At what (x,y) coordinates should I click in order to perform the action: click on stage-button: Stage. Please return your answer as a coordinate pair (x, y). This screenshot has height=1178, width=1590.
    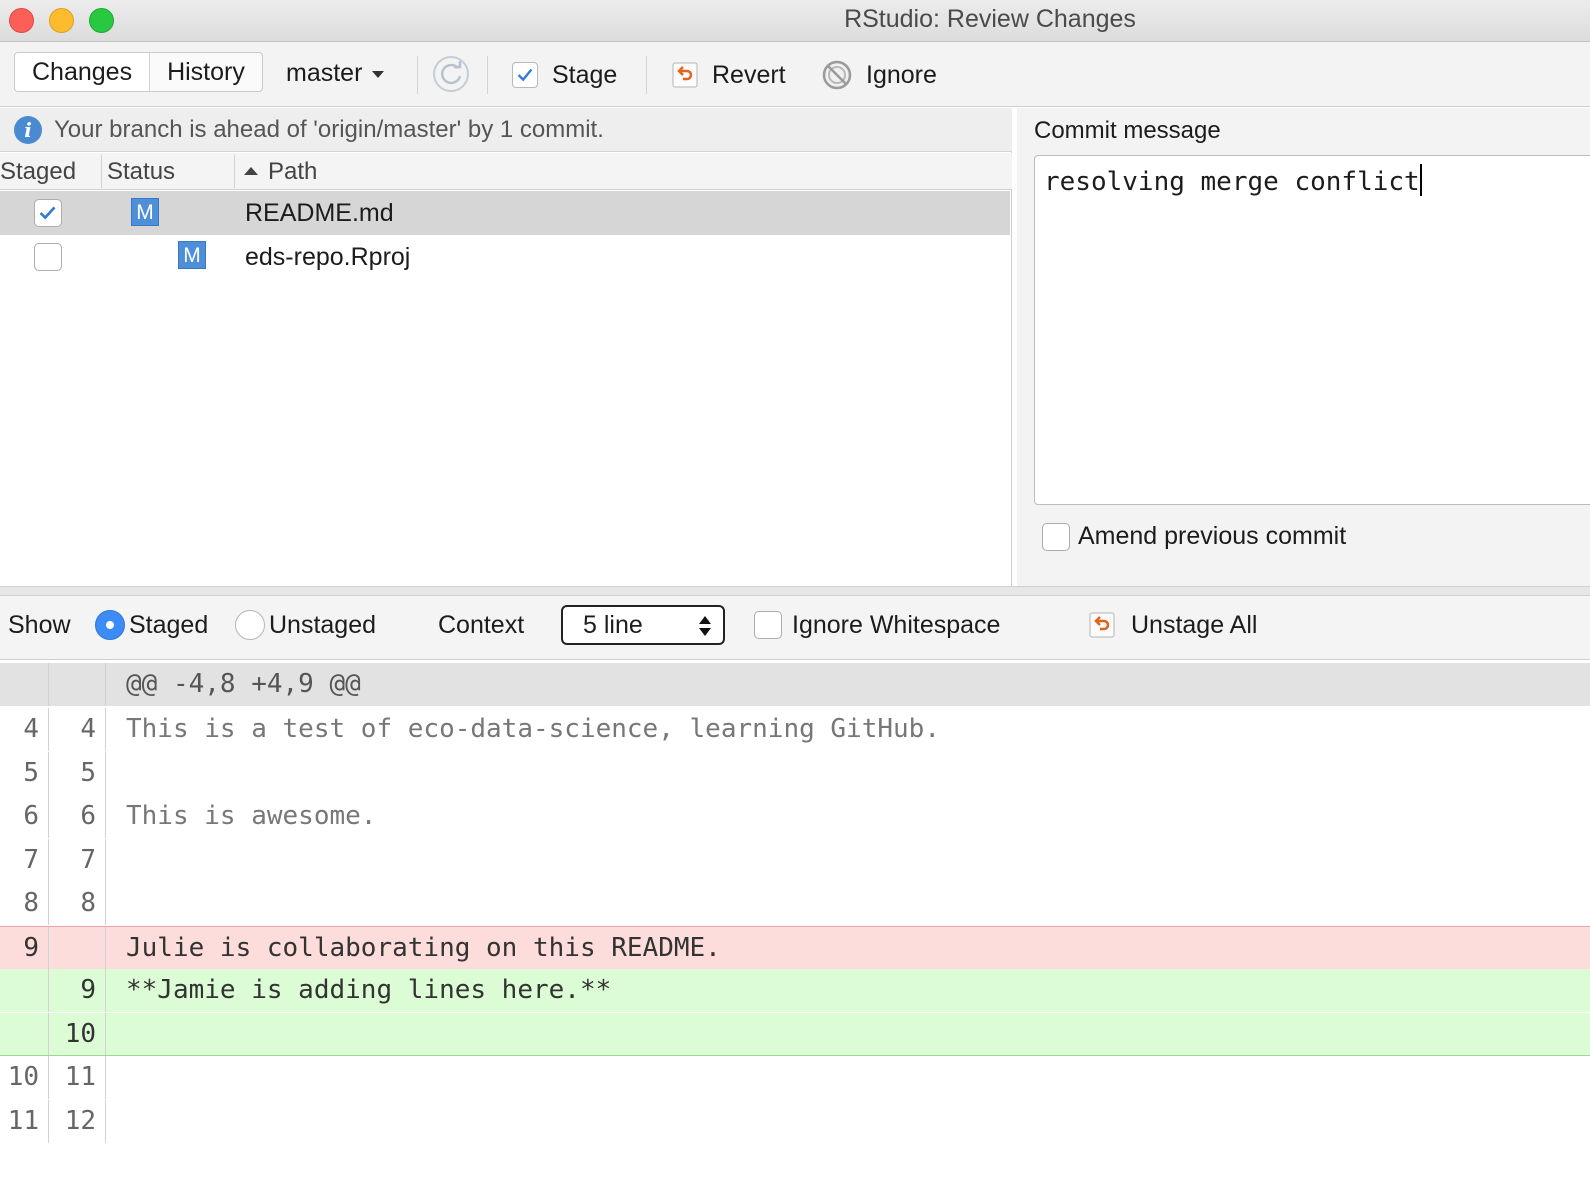
    Looking at the image, I should click on (564, 75).